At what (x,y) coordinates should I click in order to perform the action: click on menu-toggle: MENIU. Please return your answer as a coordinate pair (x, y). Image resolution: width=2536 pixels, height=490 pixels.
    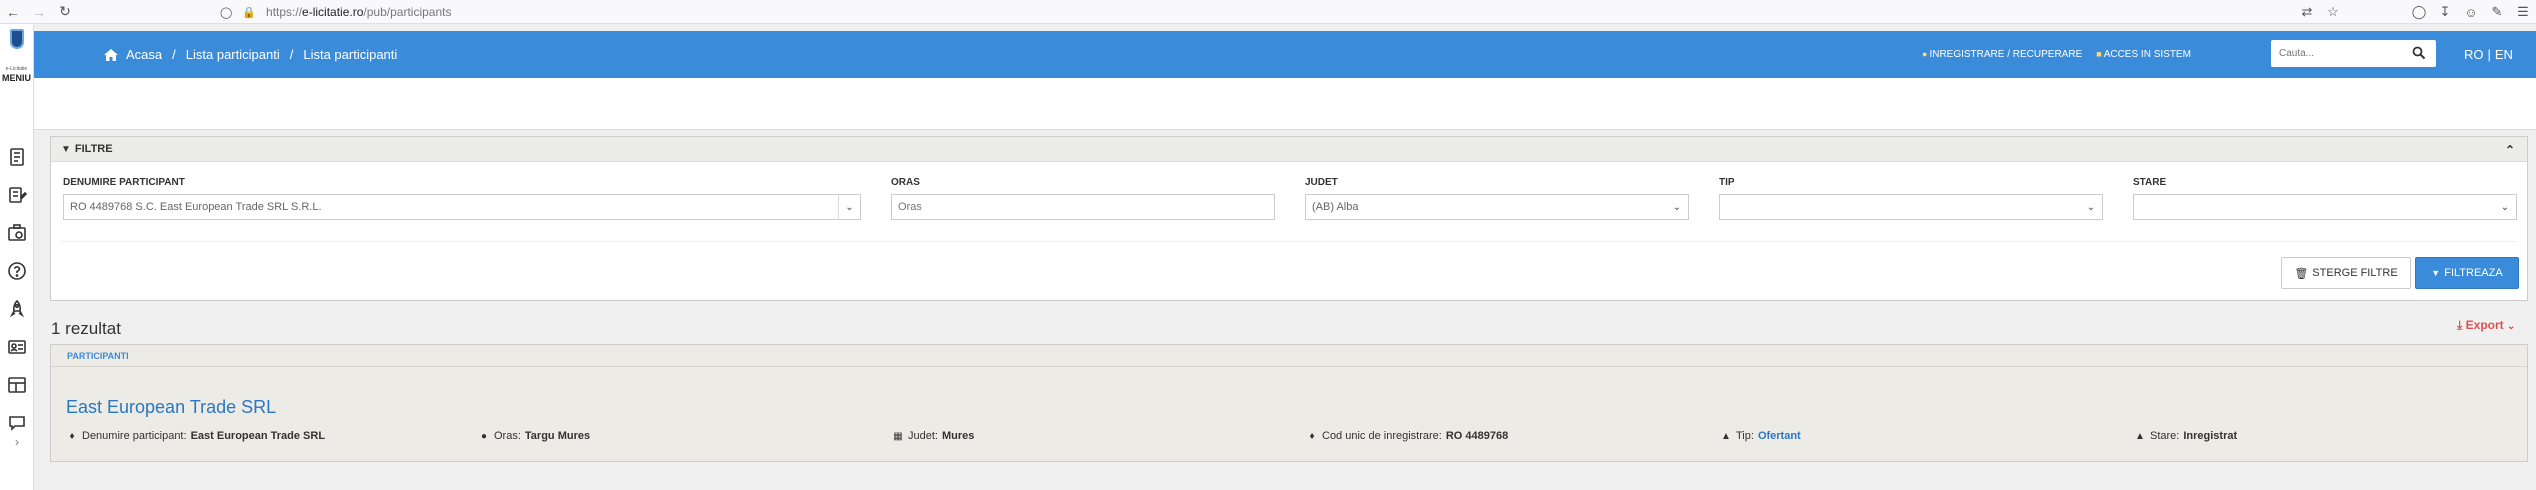
    Looking at the image, I should click on (16, 78).